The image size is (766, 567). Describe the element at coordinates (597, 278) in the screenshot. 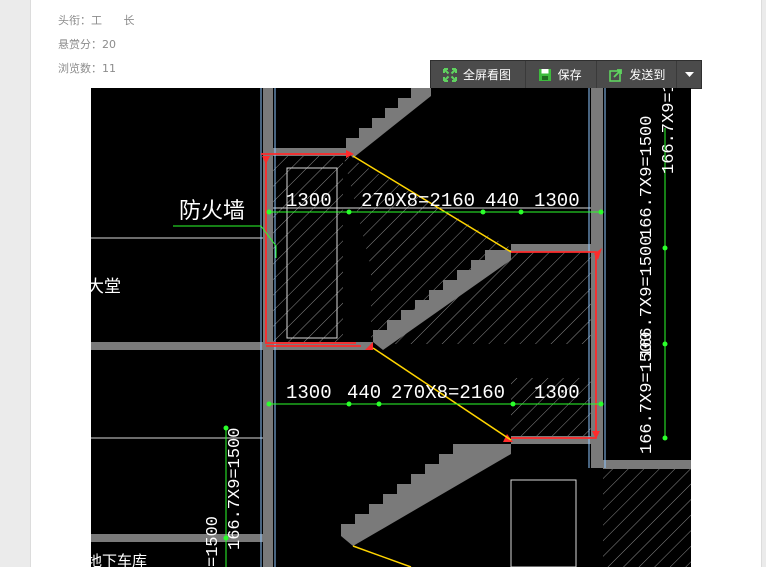

I see `right-column` at that location.